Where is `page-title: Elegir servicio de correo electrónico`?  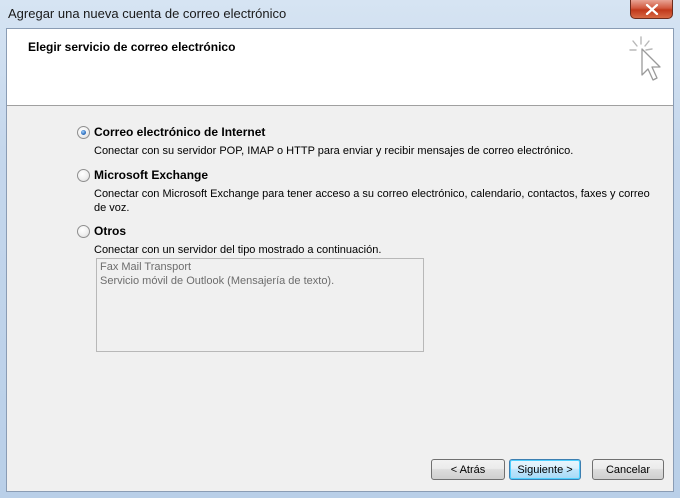 page-title: Elegir servicio de correo electrónico is located at coordinates (132, 47).